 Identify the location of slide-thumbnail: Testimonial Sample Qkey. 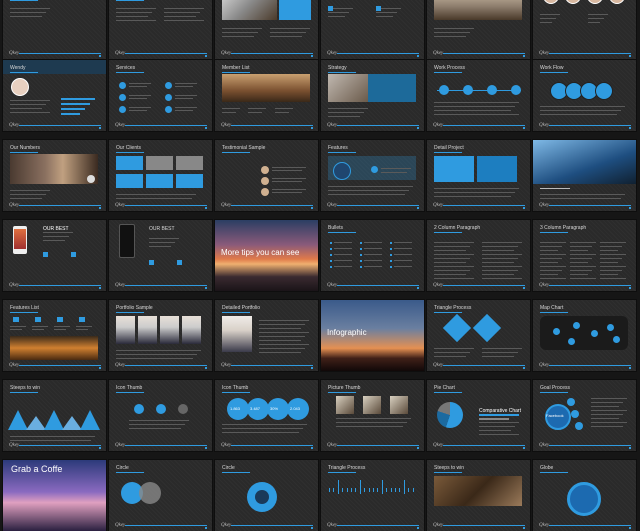
(266, 175).